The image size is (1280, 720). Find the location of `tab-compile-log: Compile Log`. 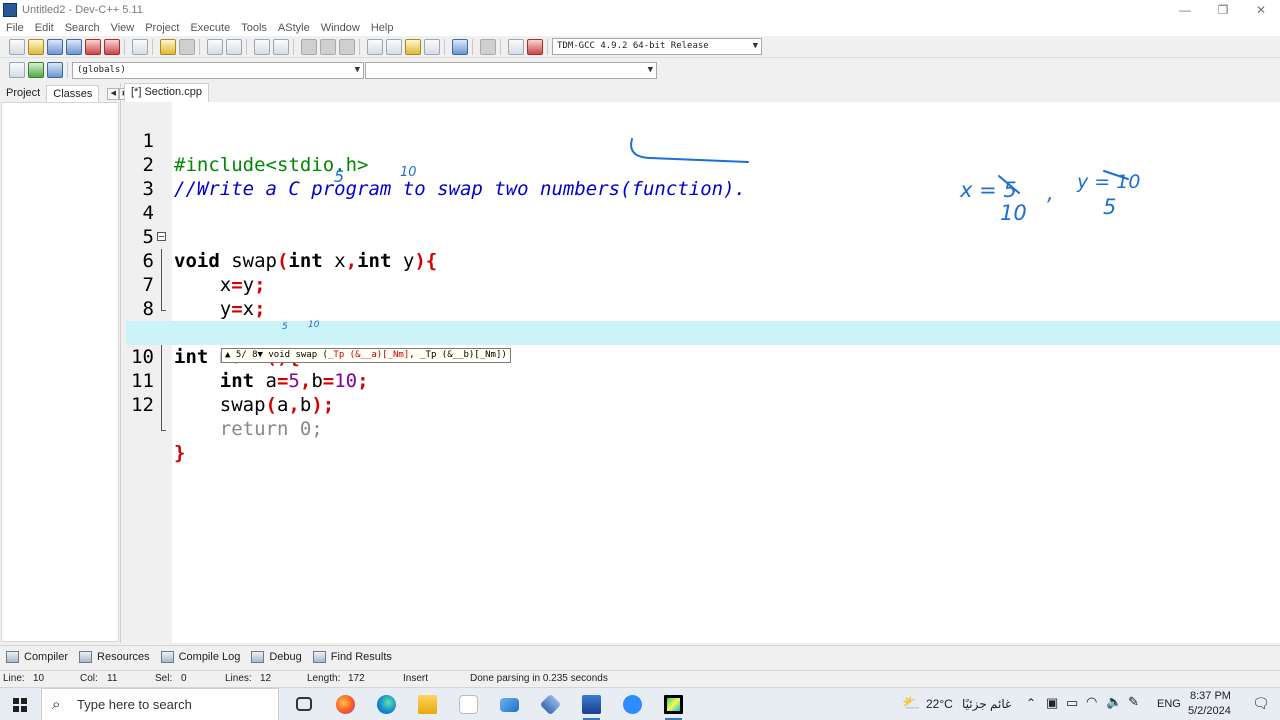

tab-compile-log: Compile Log is located at coordinates (200, 656).